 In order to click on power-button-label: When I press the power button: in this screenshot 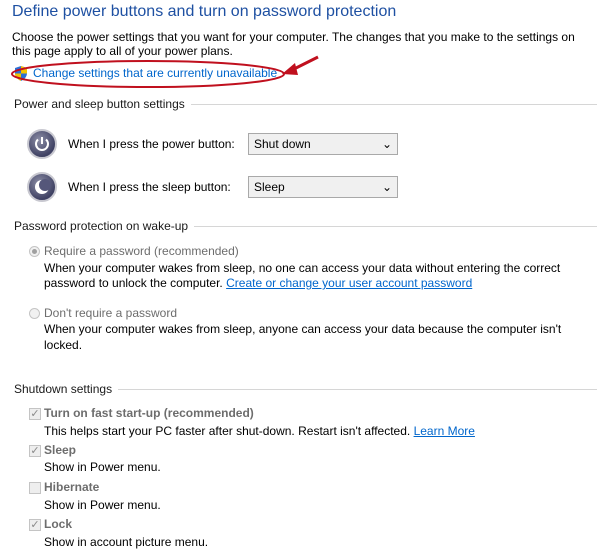, I will do `click(151, 144)`.